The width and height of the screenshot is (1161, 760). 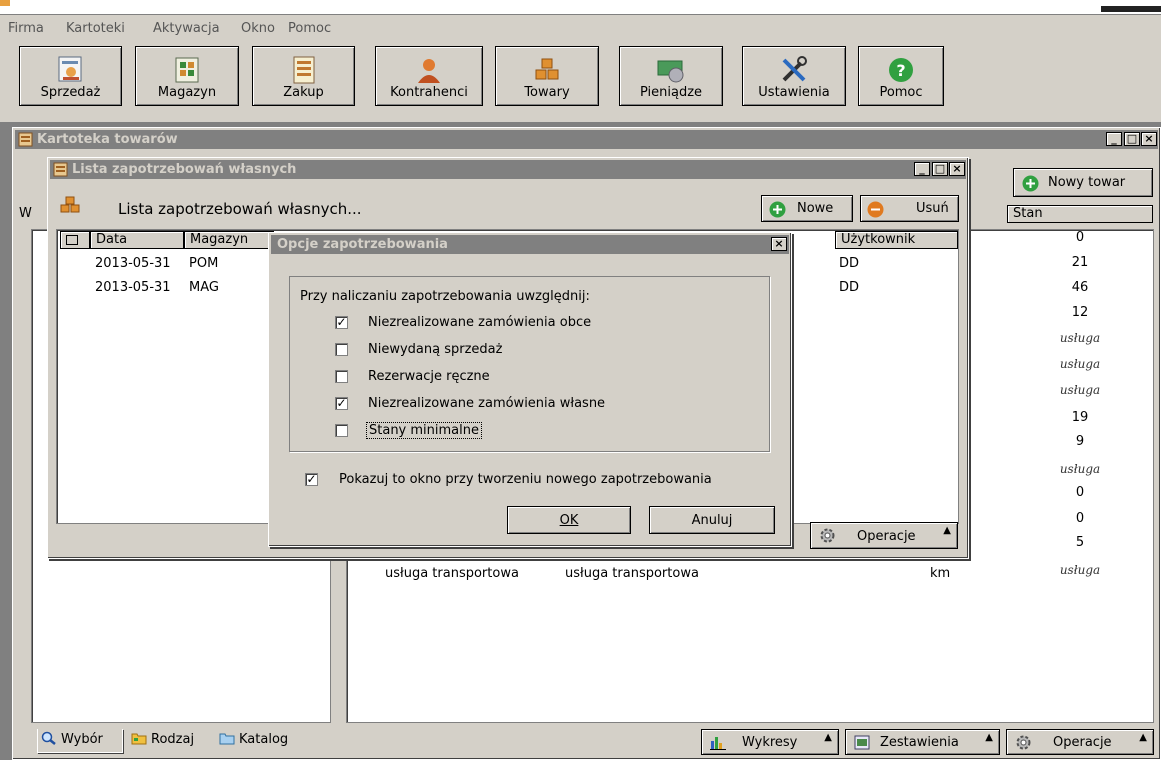 What do you see at coordinates (896, 240) in the screenshot?
I see `column-header-uzytkownik: Użytkownik` at bounding box center [896, 240].